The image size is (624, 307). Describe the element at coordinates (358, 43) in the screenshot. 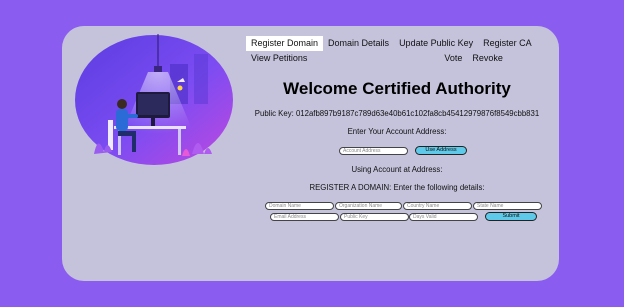

I see `nav-domain-details: Domain Details` at that location.